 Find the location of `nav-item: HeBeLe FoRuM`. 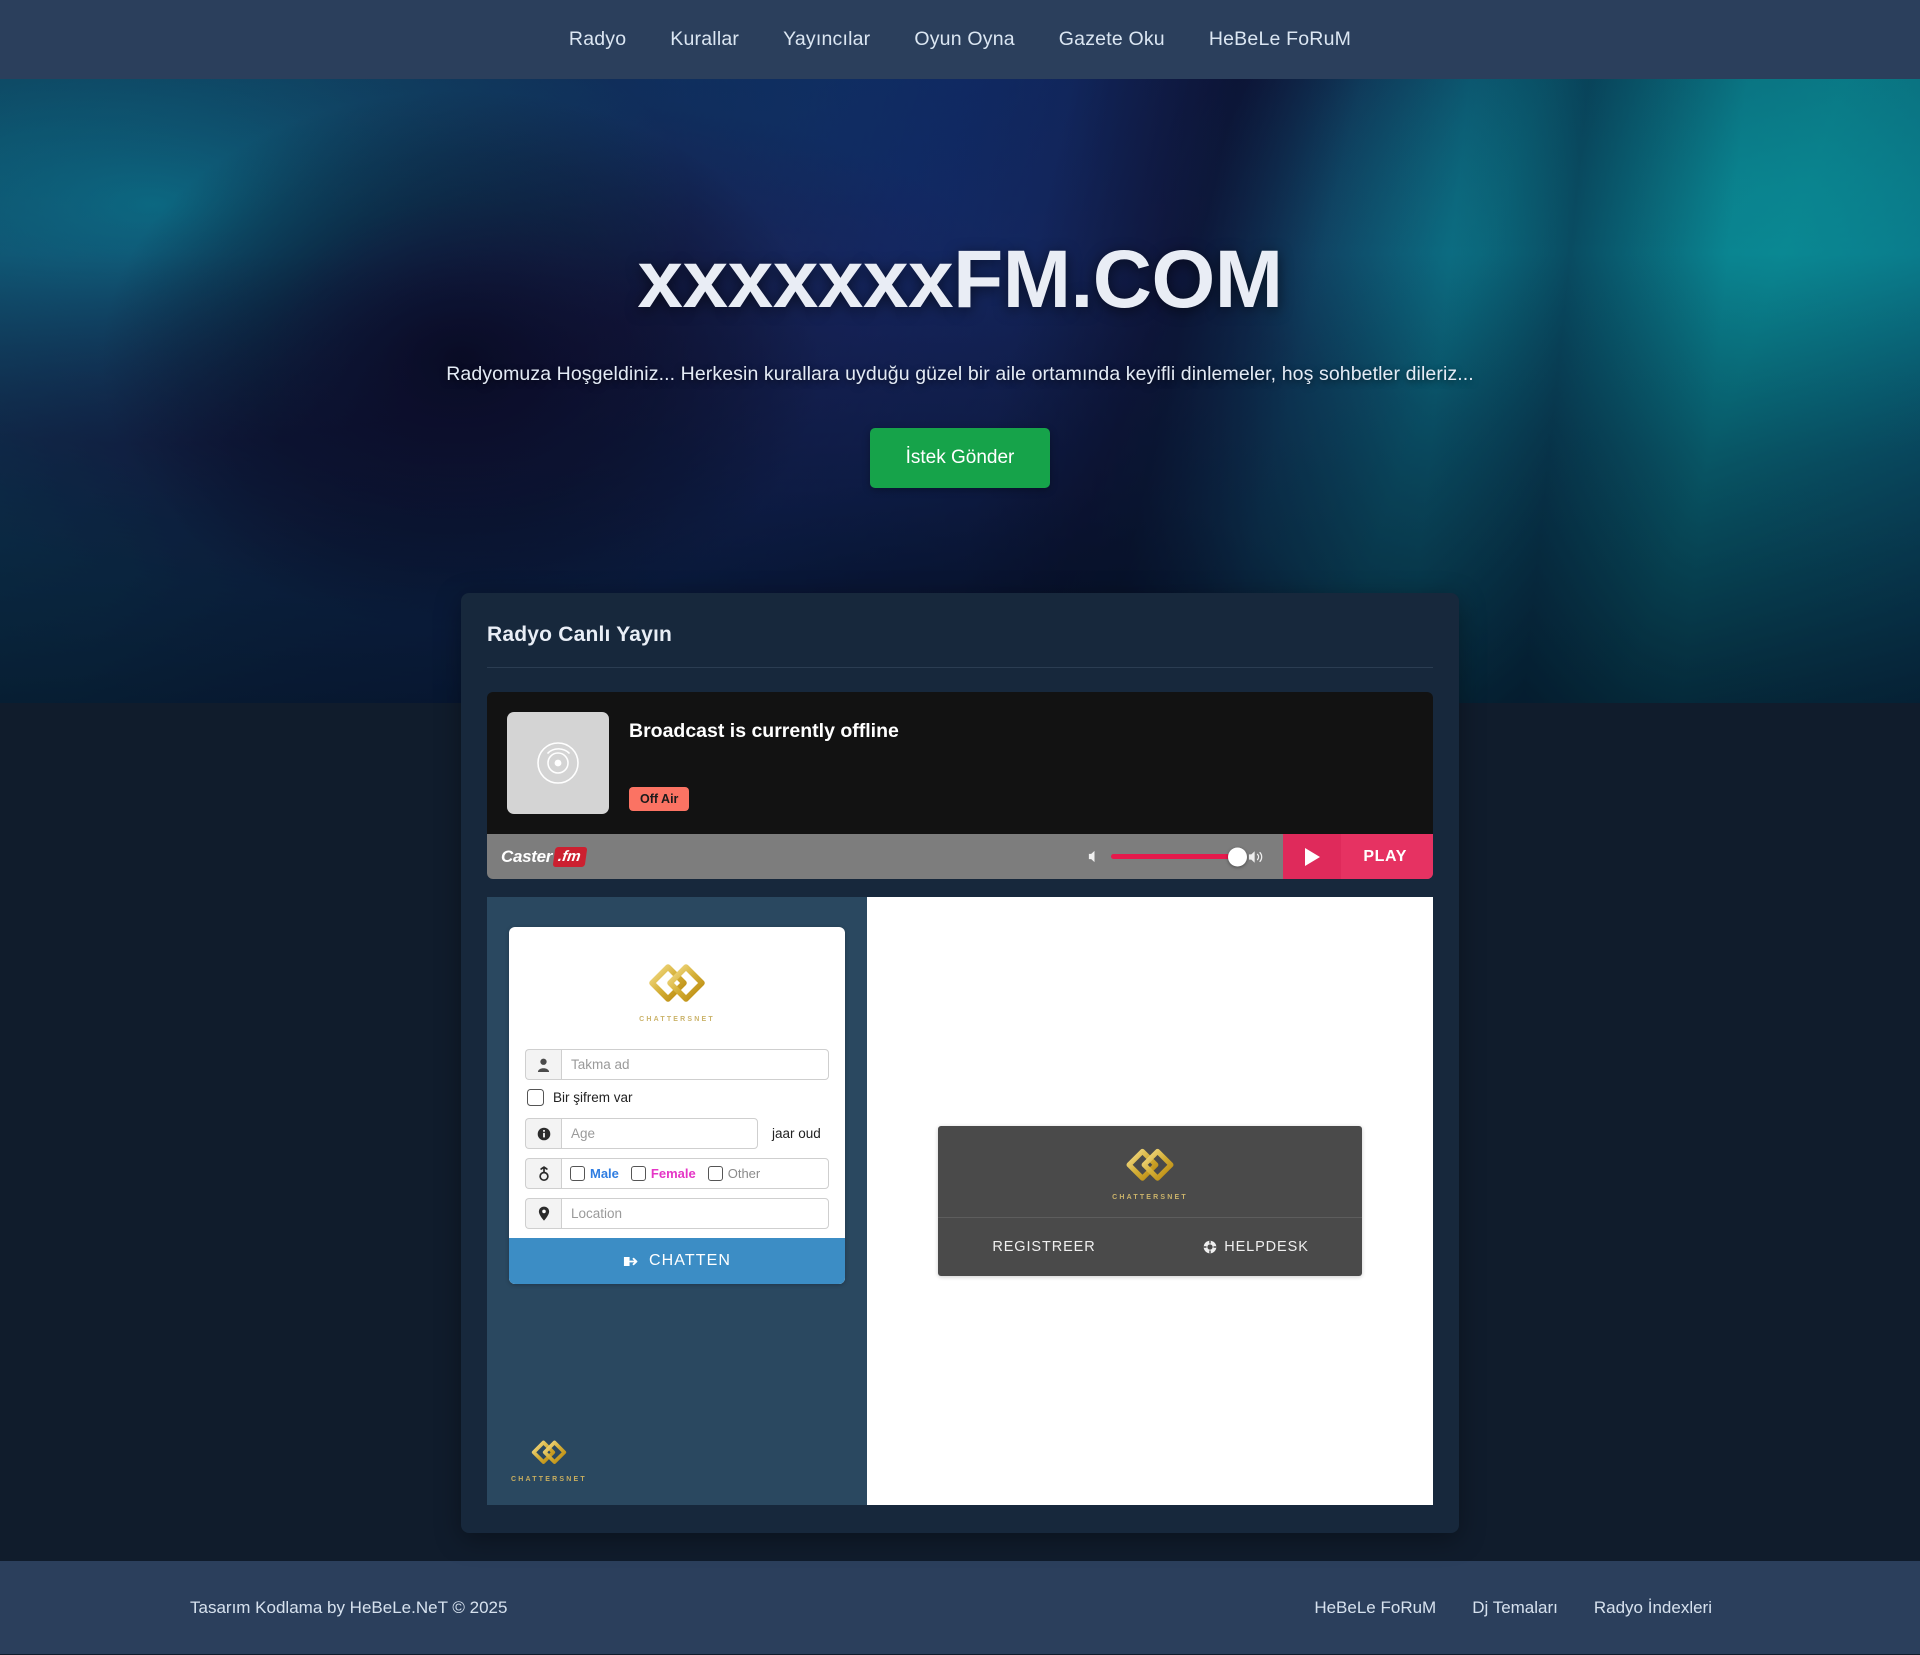

nav-item: HeBeLe FoRuM is located at coordinates (1280, 39).